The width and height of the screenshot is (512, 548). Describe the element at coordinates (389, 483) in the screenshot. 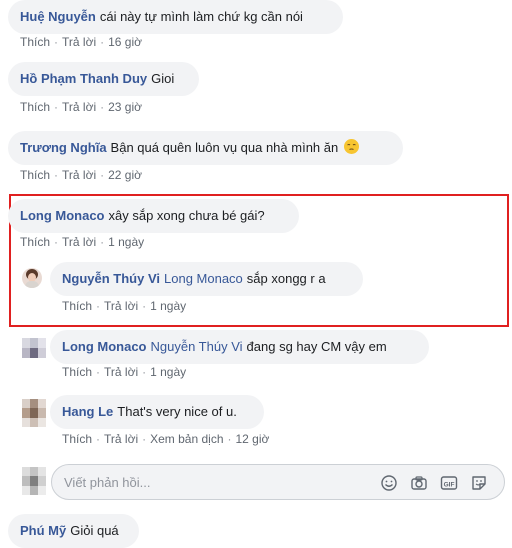

I see `emoji-icon` at that location.